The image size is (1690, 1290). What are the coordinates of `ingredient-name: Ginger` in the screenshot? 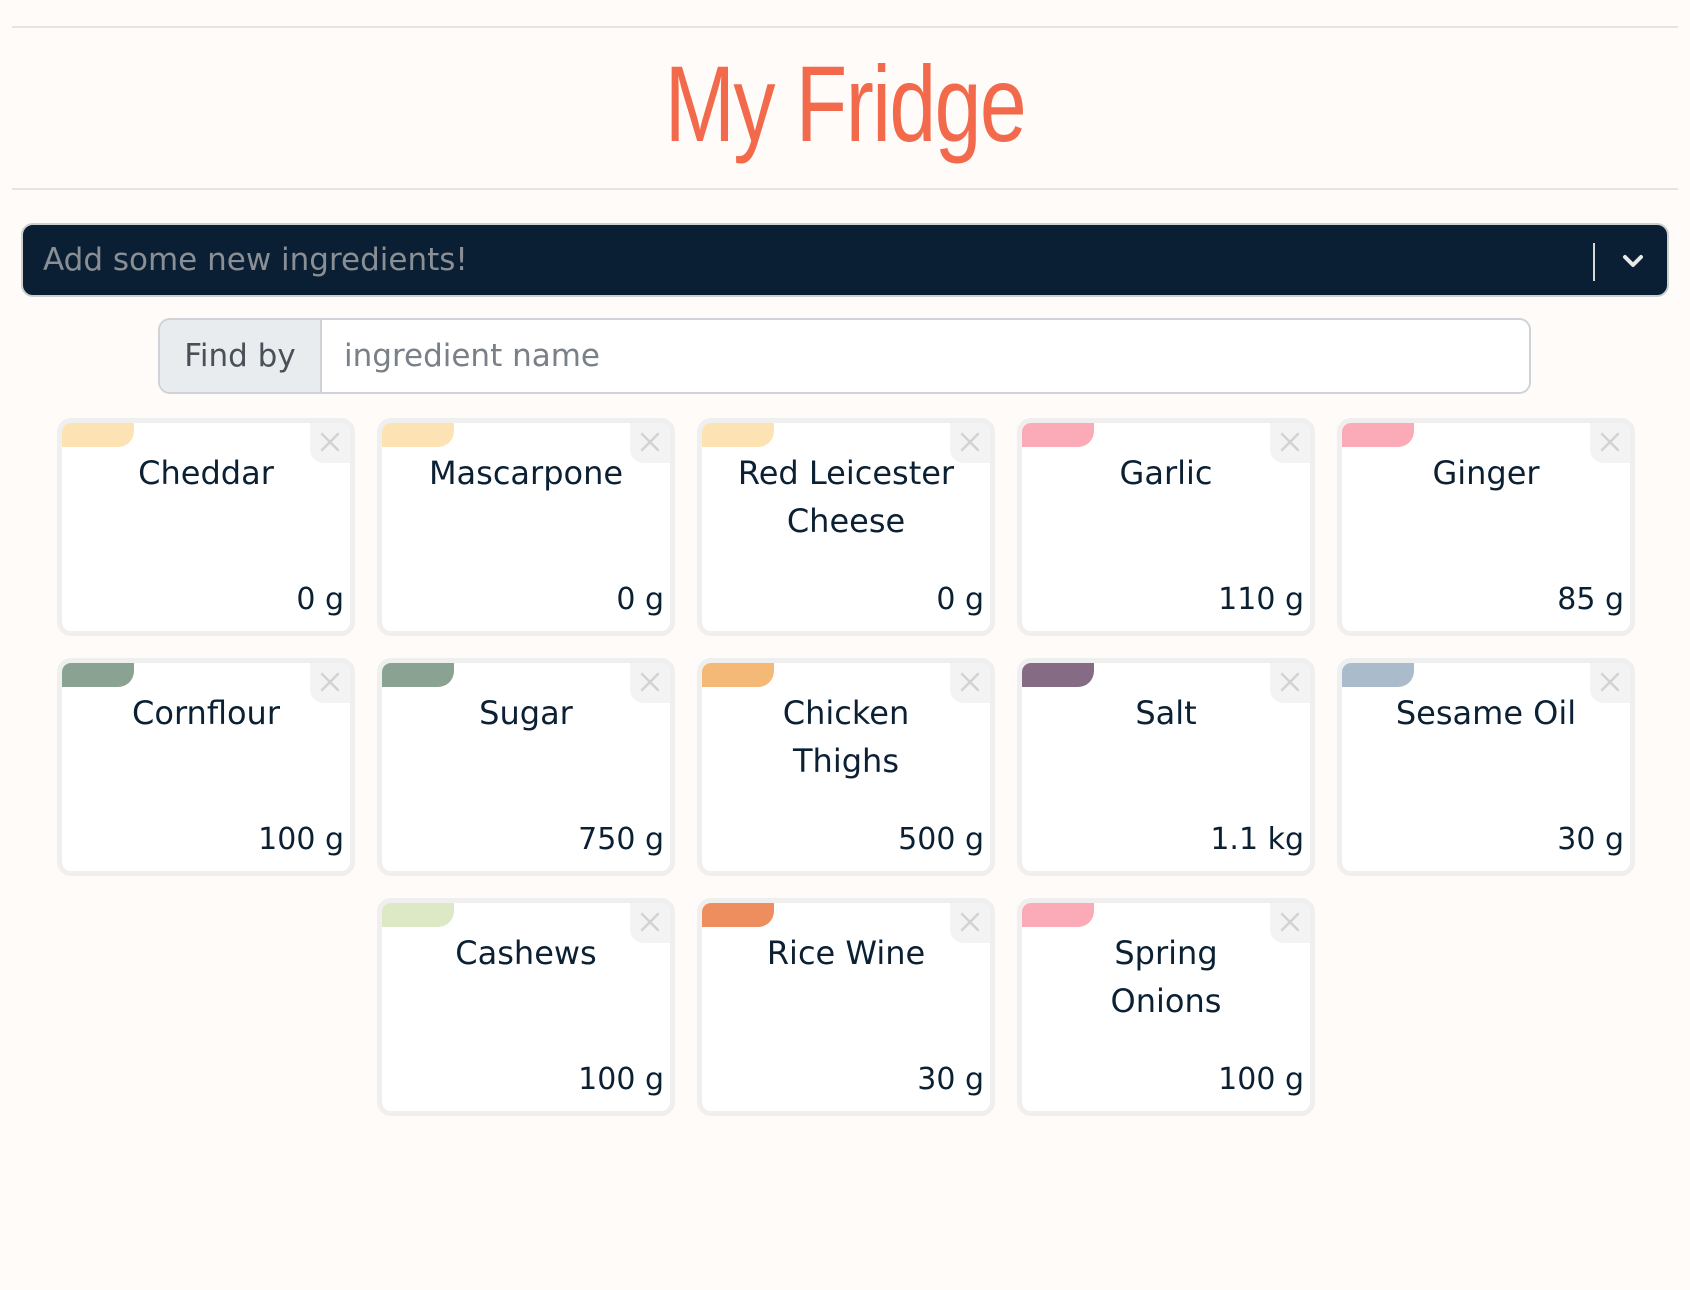 It's located at (1486, 473).